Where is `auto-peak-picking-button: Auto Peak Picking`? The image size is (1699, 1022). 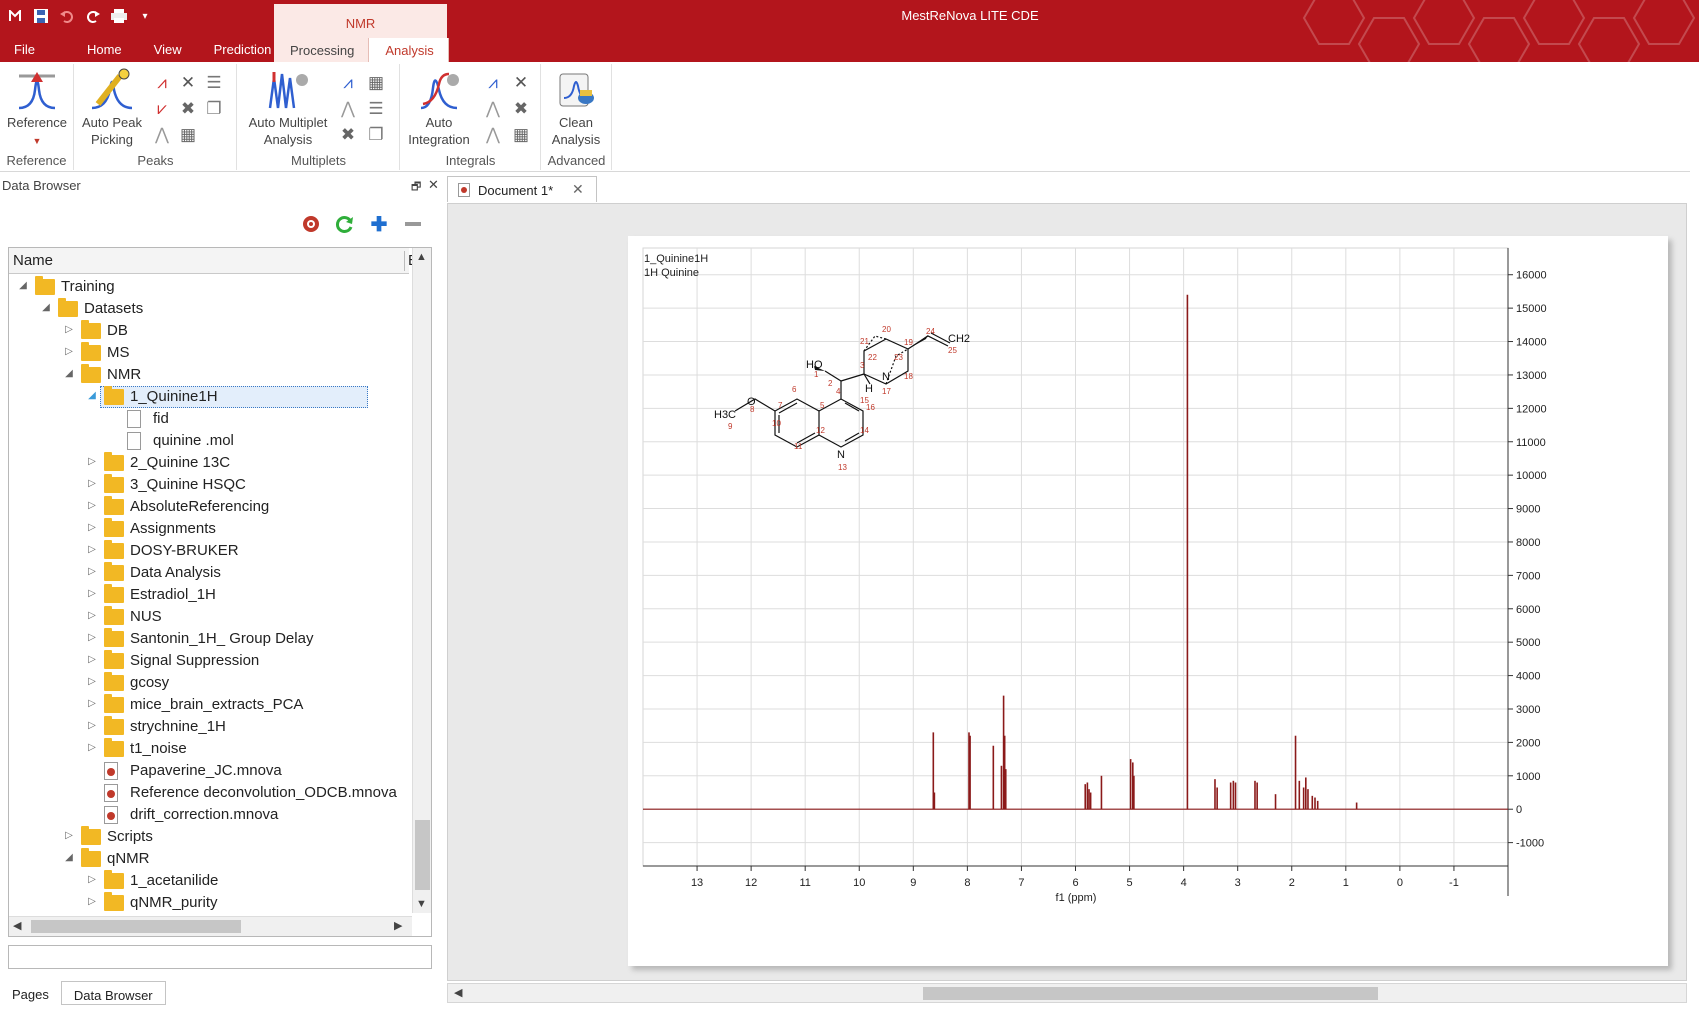 auto-peak-picking-button: Auto Peak Picking is located at coordinates (112, 108).